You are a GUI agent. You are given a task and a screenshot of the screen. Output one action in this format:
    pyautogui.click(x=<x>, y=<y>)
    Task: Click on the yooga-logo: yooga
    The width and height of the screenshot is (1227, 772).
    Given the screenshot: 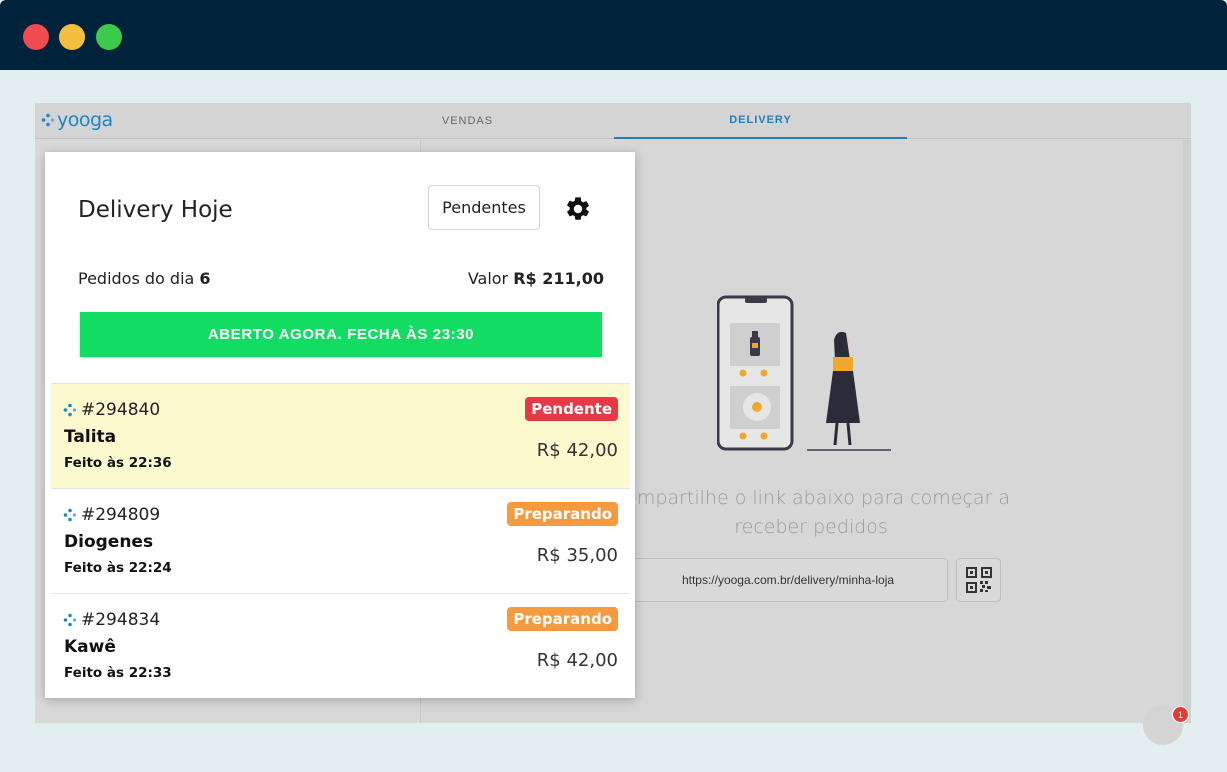 What is the action you would take?
    pyautogui.click(x=77, y=120)
    